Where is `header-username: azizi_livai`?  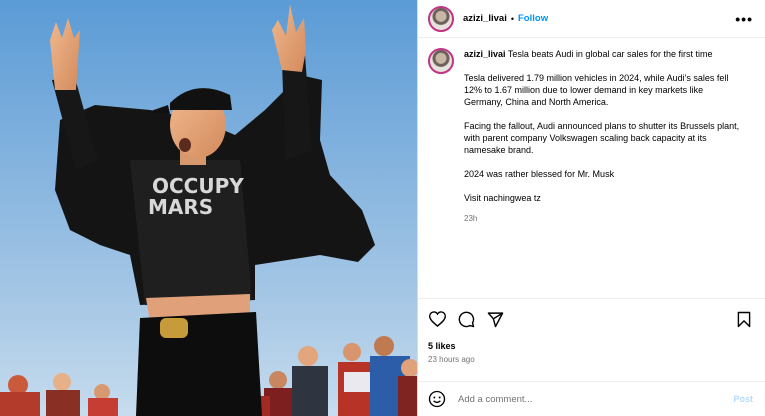 header-username: azizi_livai is located at coordinates (485, 18).